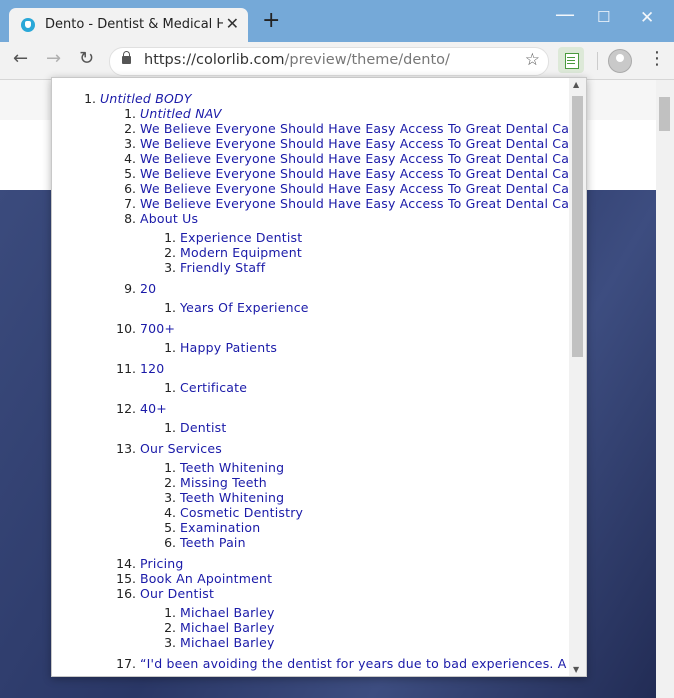 This screenshot has width=674, height=698. I want to click on outline-link: Friendly Staff, so click(222, 267).